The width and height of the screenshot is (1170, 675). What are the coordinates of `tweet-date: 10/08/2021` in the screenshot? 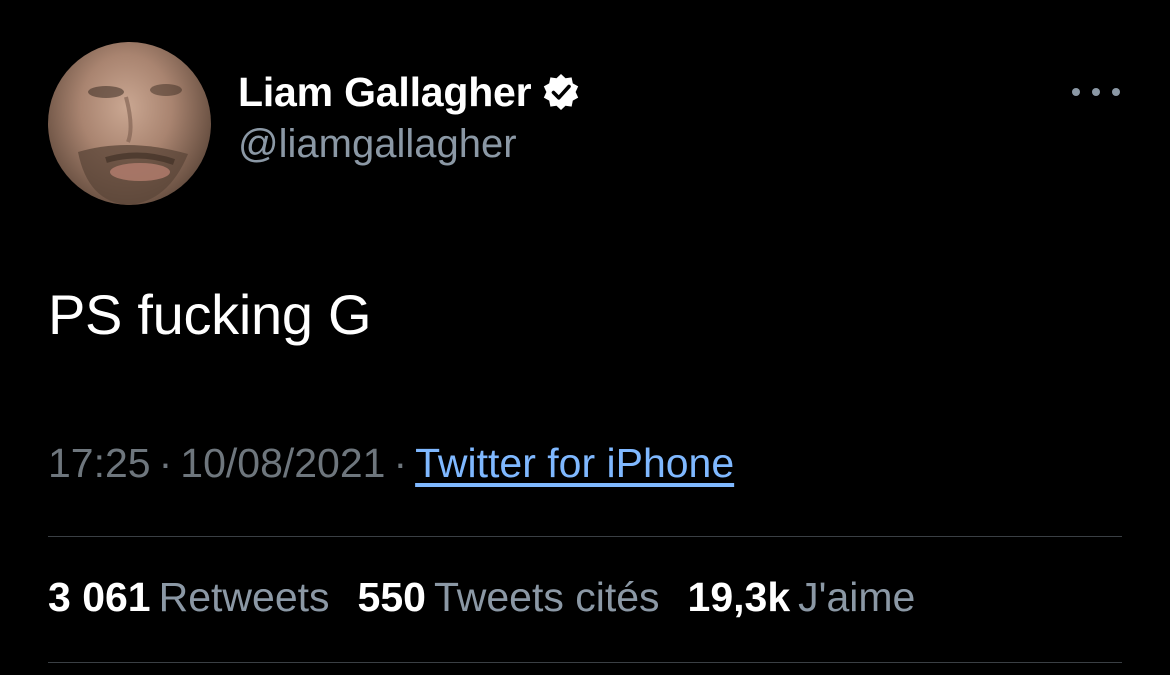 It's located at (282, 463).